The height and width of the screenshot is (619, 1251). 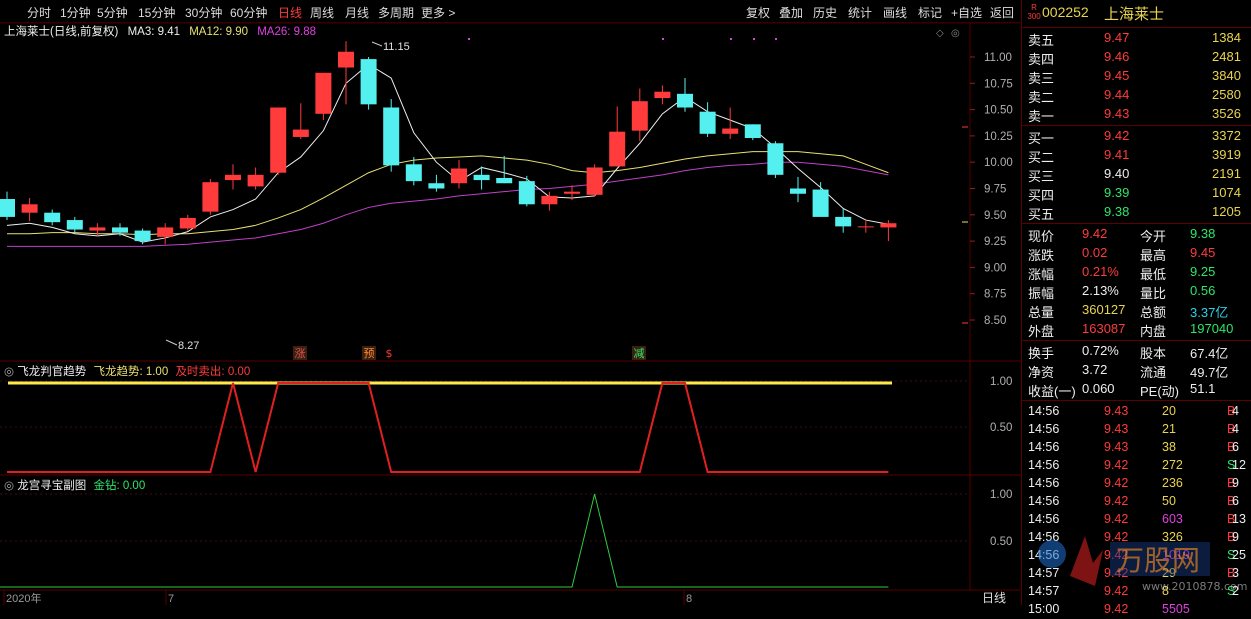 What do you see at coordinates (1095, 233) in the screenshot?
I see `stat-value: 9.42` at bounding box center [1095, 233].